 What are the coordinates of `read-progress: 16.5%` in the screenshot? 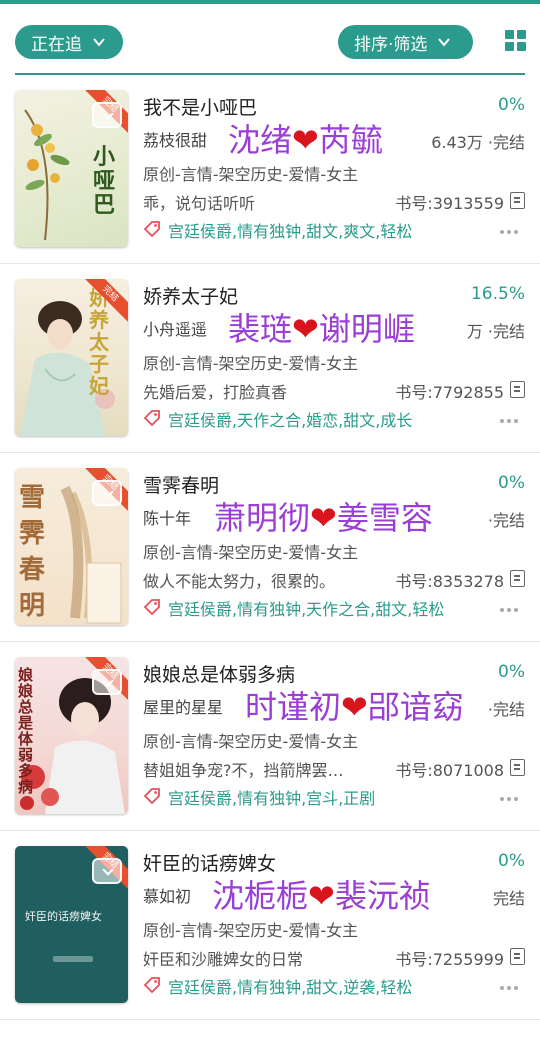 It's located at (497, 294).